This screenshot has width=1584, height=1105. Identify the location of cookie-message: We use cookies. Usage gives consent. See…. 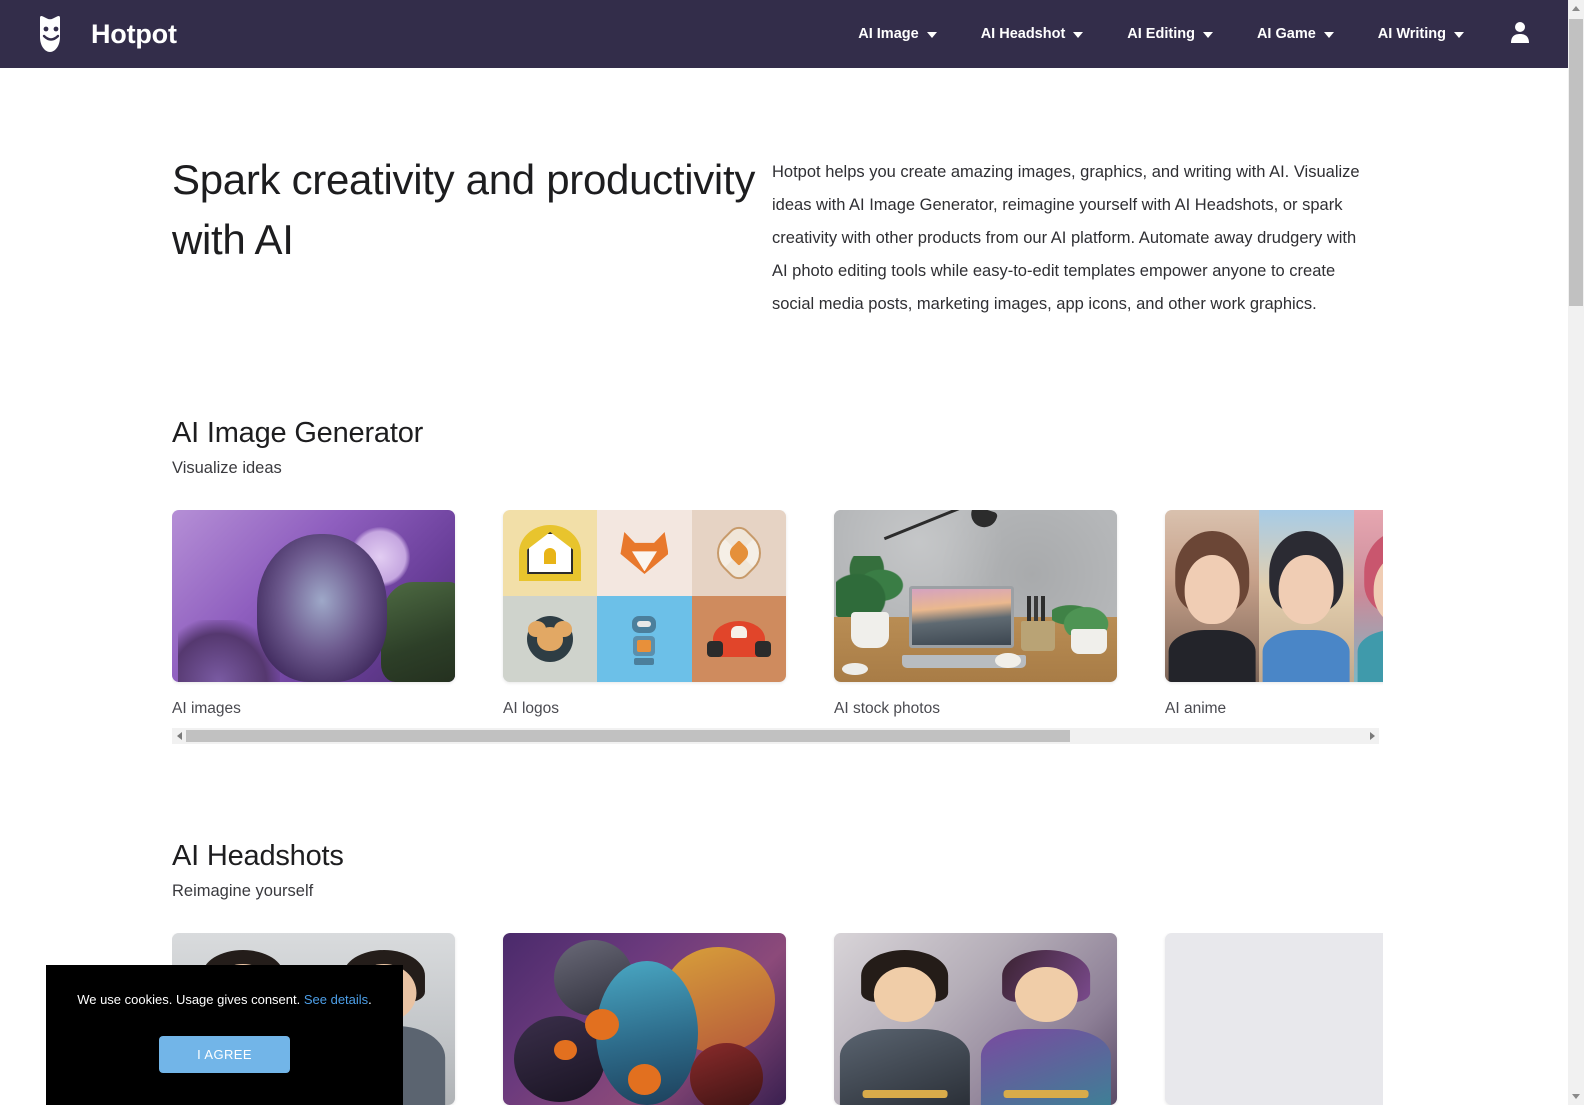
(224, 1000).